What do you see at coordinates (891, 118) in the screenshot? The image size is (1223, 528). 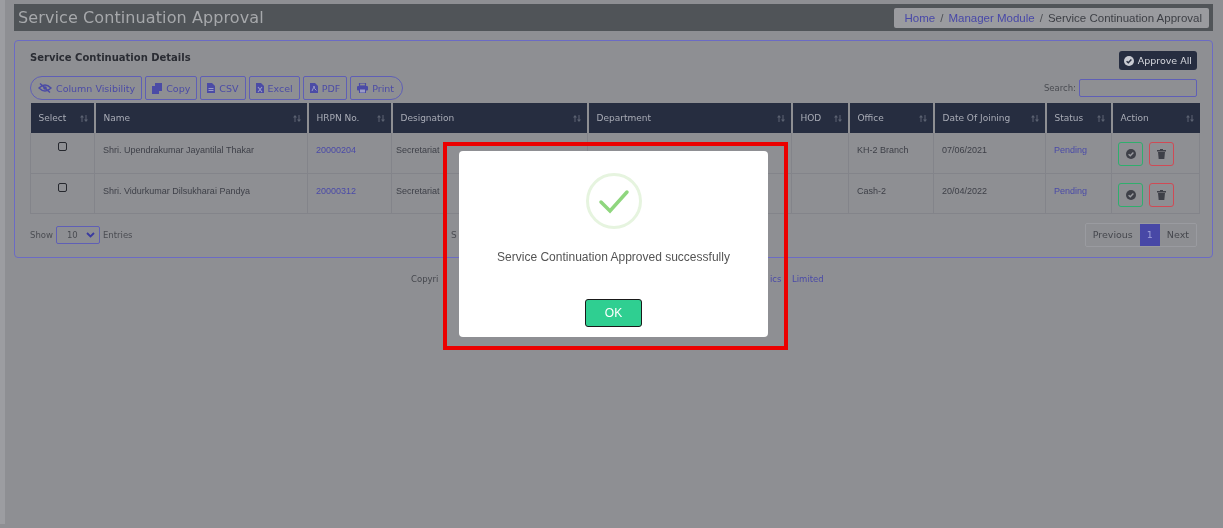 I see `column-header: Office` at bounding box center [891, 118].